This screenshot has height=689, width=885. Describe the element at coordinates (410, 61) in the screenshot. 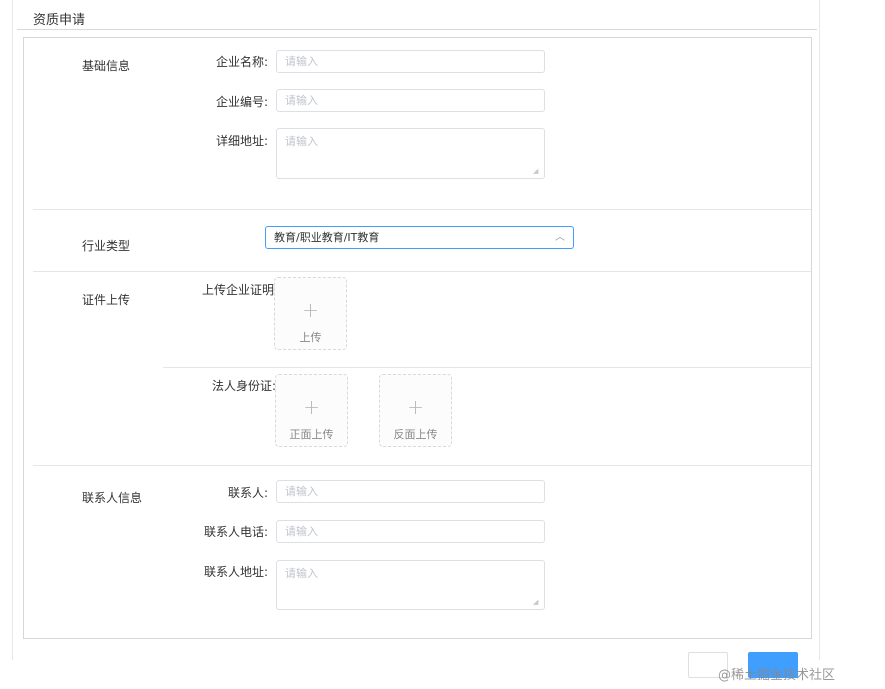

I see `company-name-input` at that location.